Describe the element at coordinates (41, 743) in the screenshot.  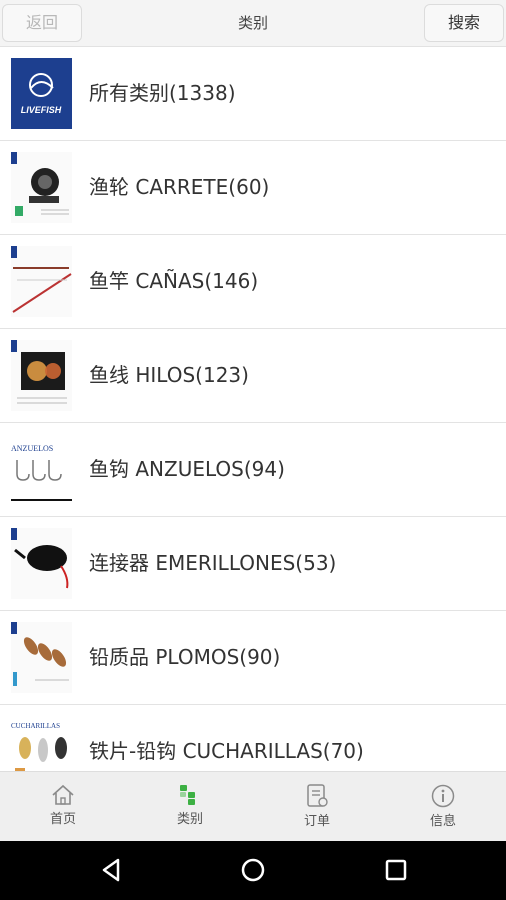
I see `spoons-thumb: CUCHARILLAS` at that location.